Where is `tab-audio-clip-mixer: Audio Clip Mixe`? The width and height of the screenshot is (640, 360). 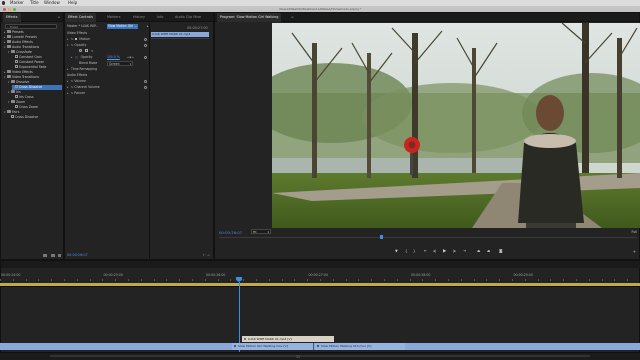
tab-audio-clip-mixer: Audio Clip Mixe is located at coordinates (188, 17).